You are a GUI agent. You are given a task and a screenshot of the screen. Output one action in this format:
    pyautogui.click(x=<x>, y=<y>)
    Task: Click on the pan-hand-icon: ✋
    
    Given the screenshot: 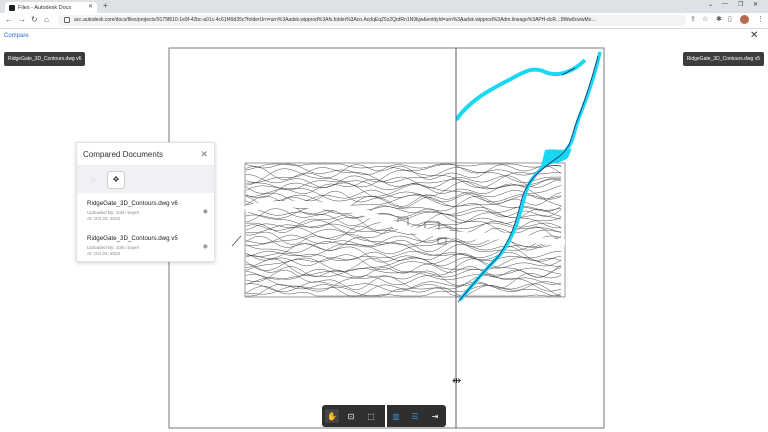 What is the action you would take?
    pyautogui.click(x=332, y=416)
    